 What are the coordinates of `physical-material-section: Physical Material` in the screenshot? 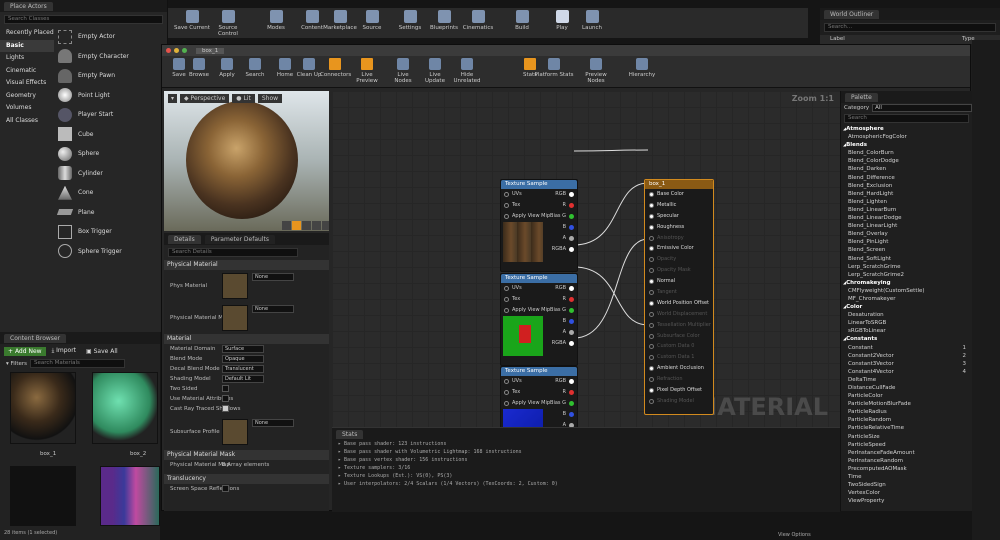 It's located at (246, 265).